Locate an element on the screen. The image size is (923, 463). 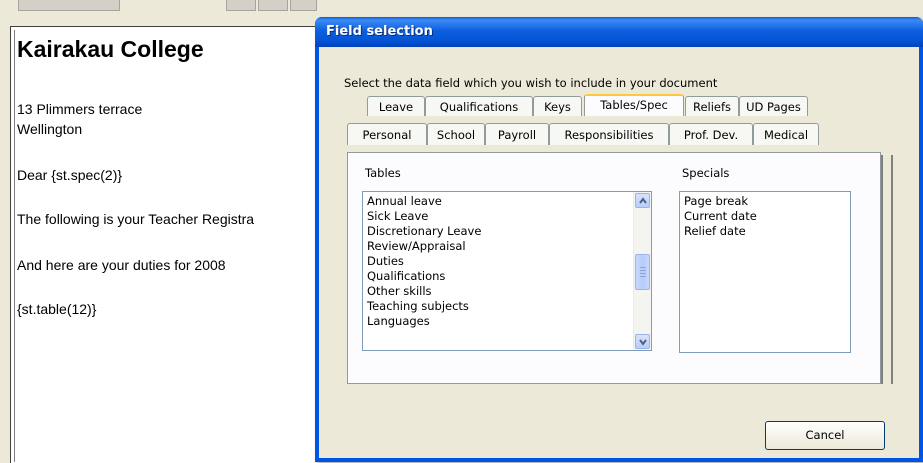
list-item: Current date is located at coordinates (765, 216).